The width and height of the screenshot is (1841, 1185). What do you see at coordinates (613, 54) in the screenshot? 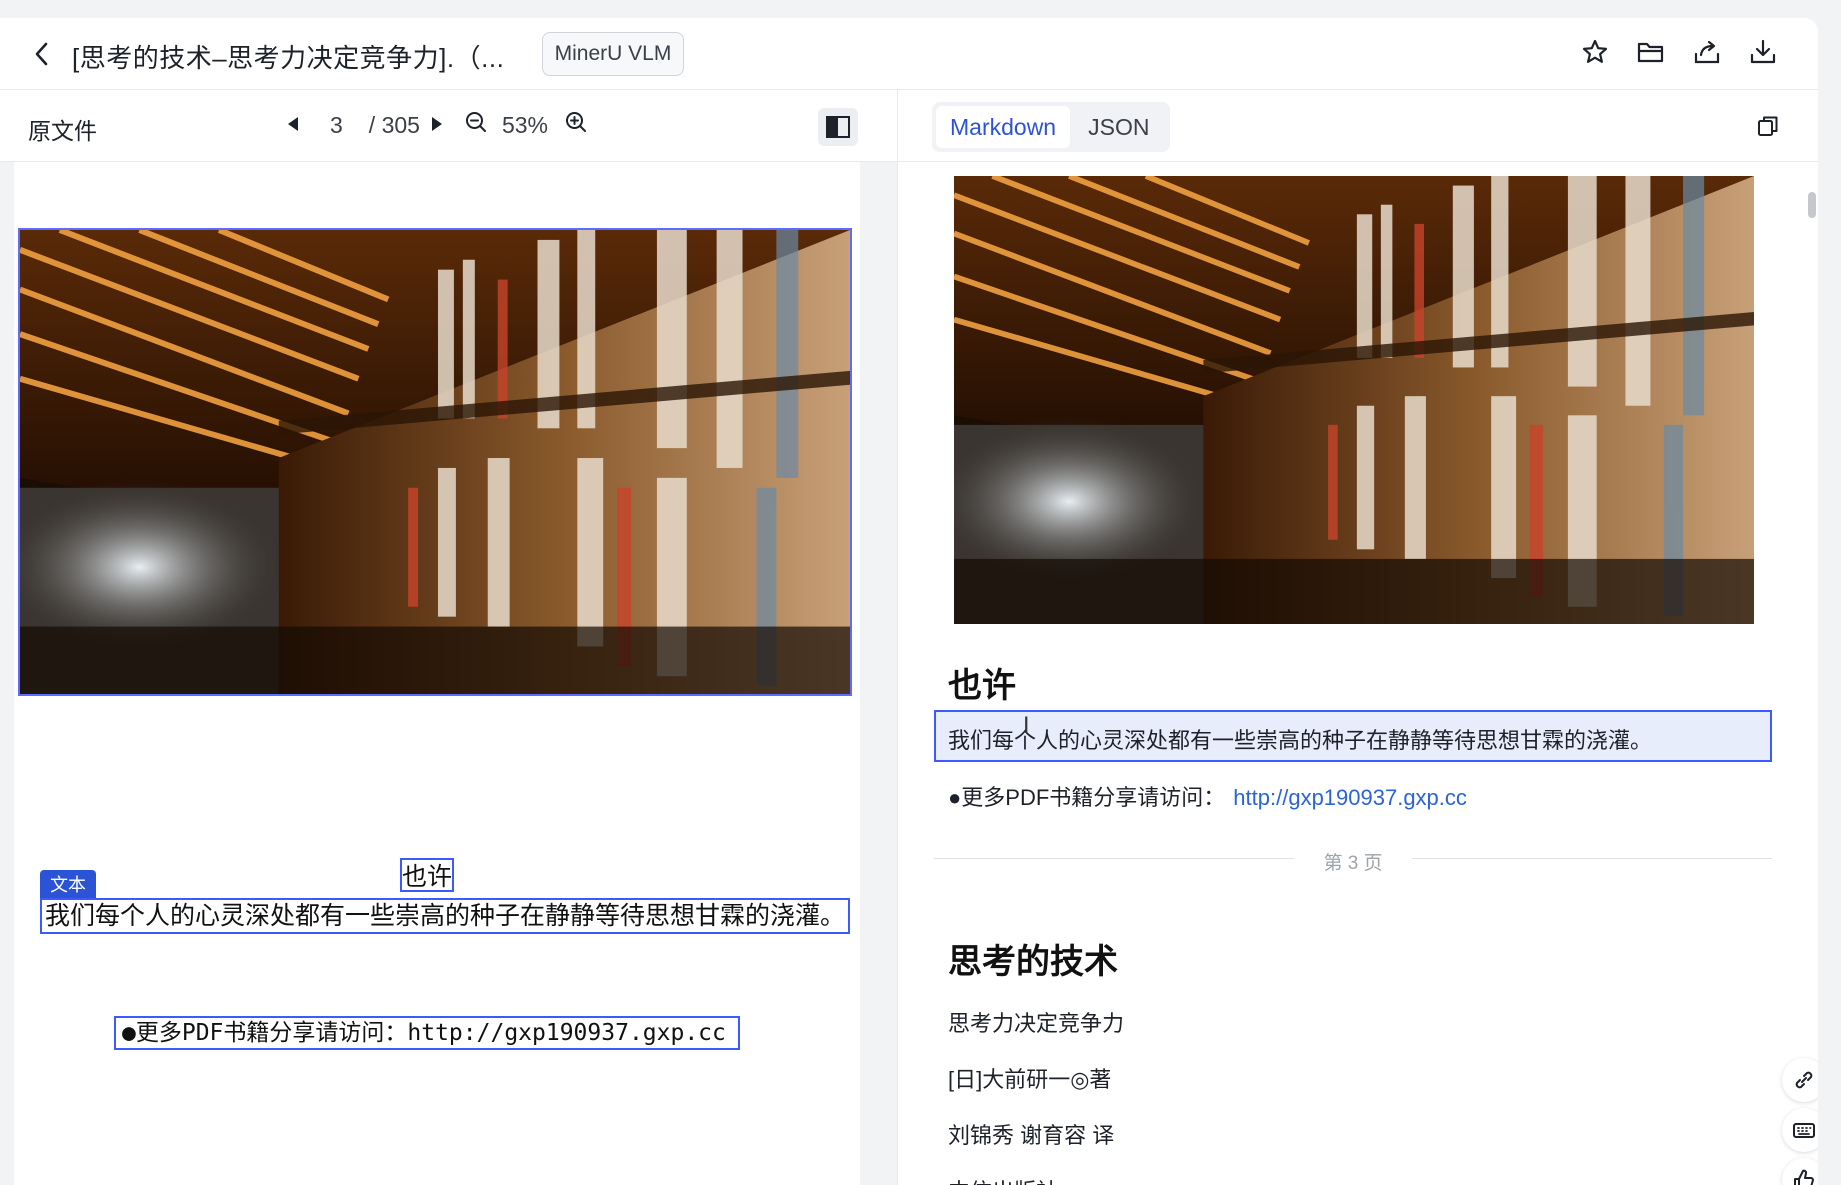
I see `model-badge: MinerU VLM` at bounding box center [613, 54].